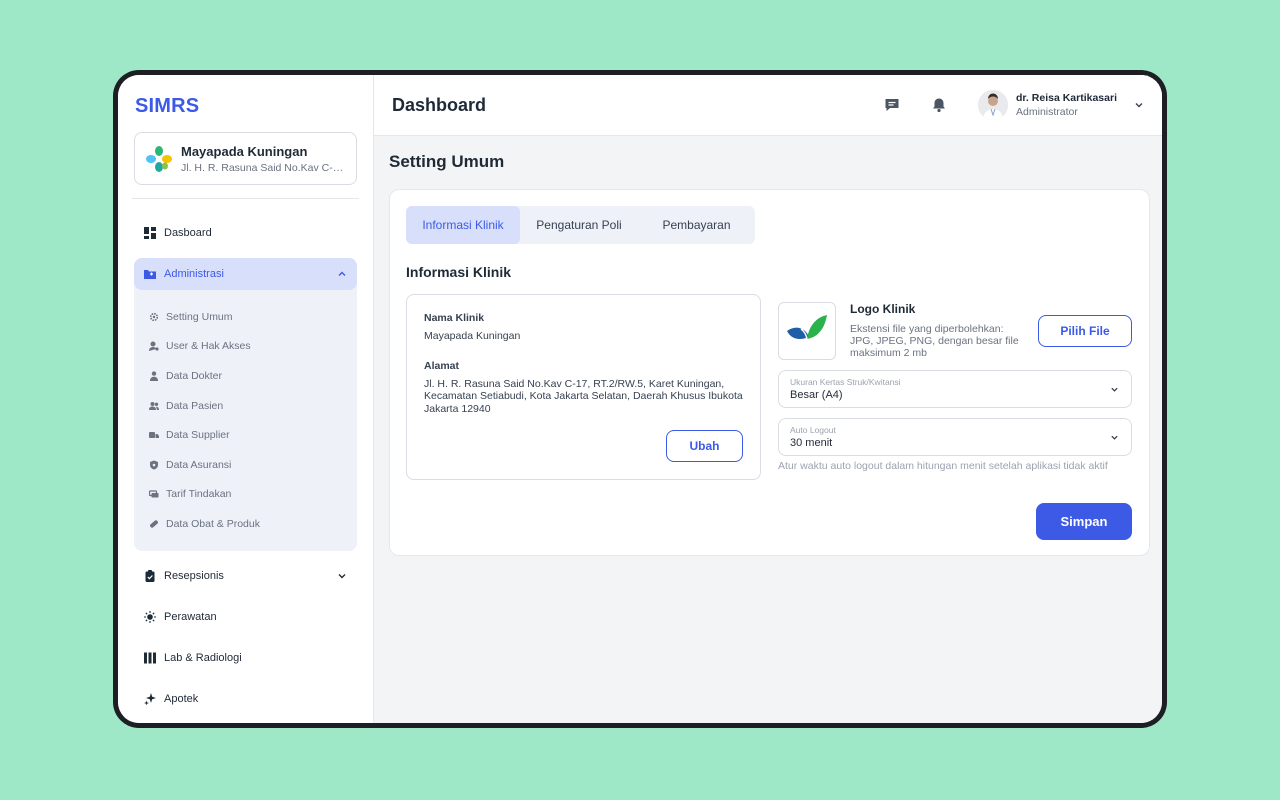 This screenshot has height=800, width=1280. What do you see at coordinates (955, 437) in the screenshot?
I see `auto-logout-select: Auto Logout 30 menit` at bounding box center [955, 437].